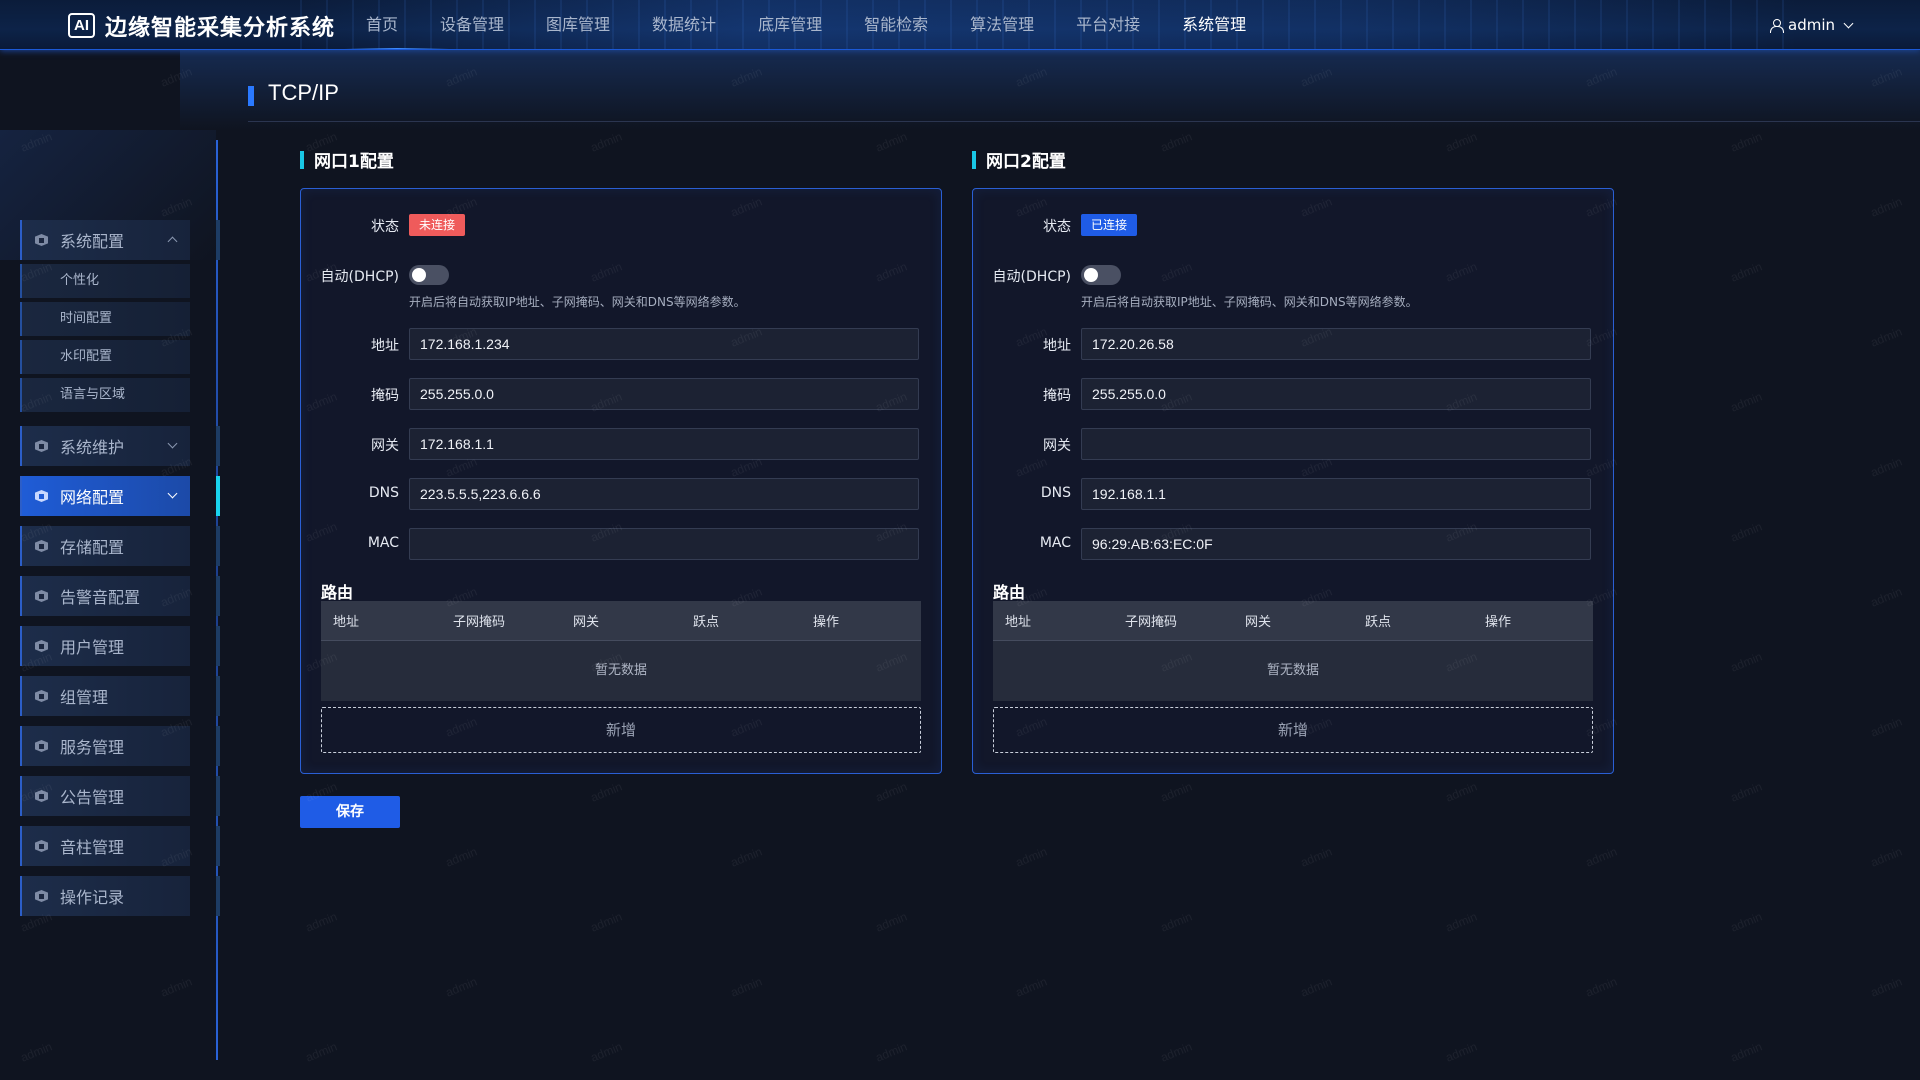 This screenshot has height=1080, width=1920. Describe the element at coordinates (120, 846) in the screenshot. I see `sidebar-item-speakers: 音柱管理` at that location.